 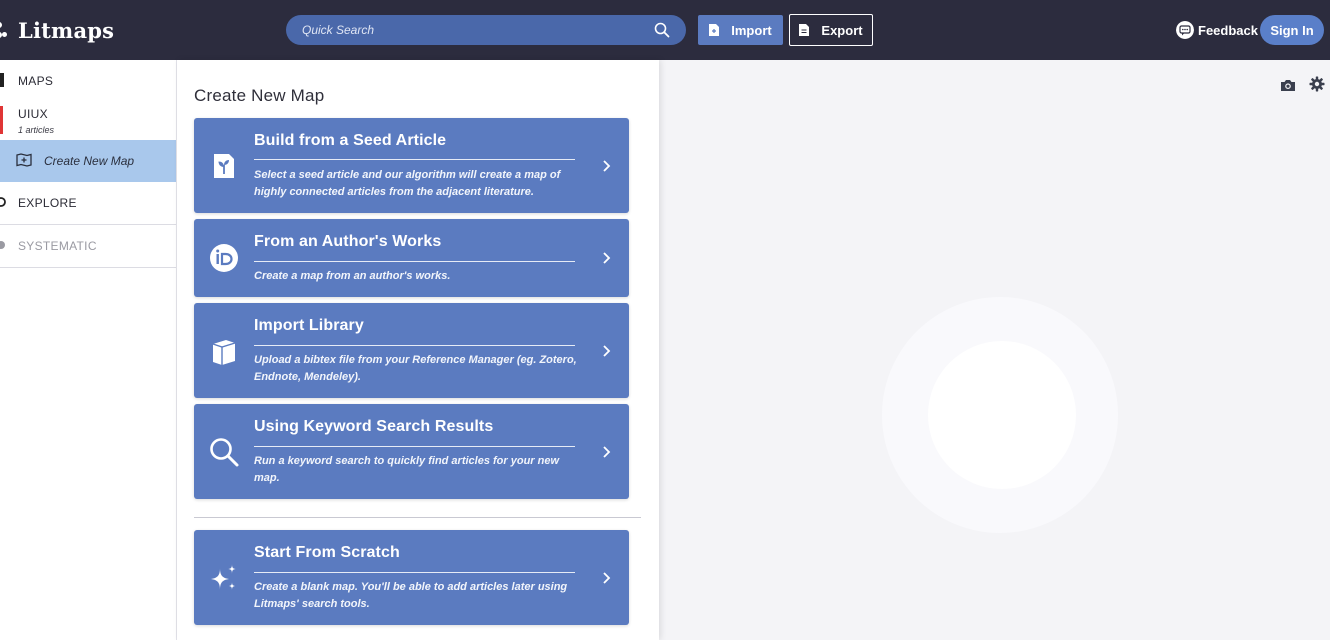 I want to click on export-button: Export, so click(x=831, y=30).